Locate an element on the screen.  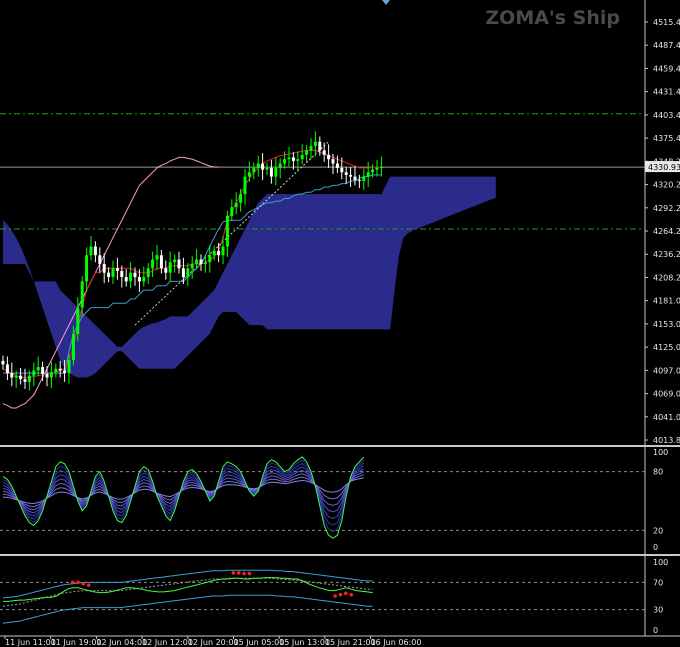
price-tick-label: 4431.40 is located at coordinates (666, 92).